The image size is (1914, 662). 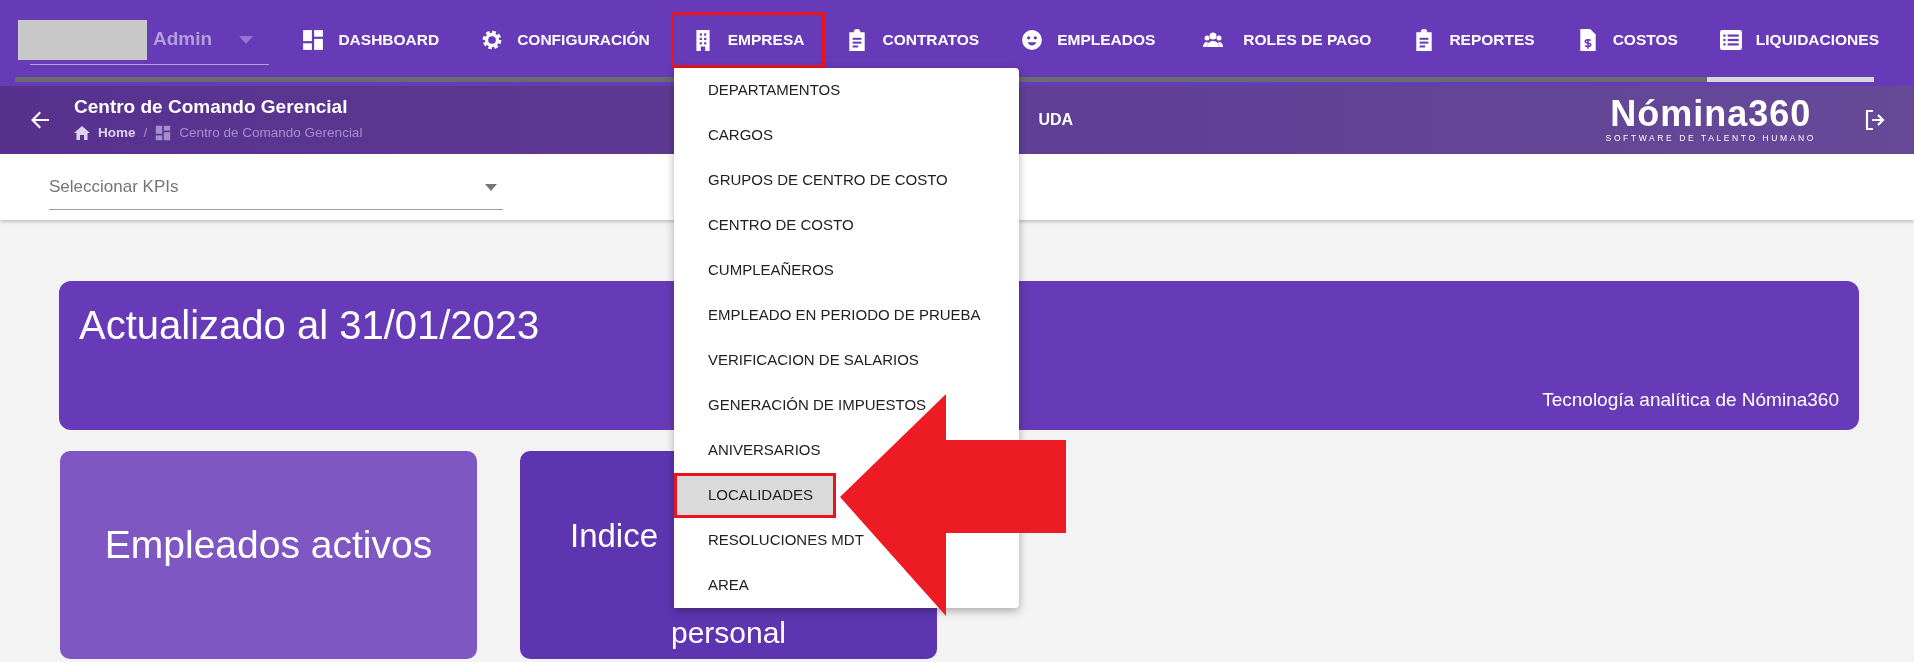 What do you see at coordinates (728, 633) in the screenshot?
I see `card-title: personal` at bounding box center [728, 633].